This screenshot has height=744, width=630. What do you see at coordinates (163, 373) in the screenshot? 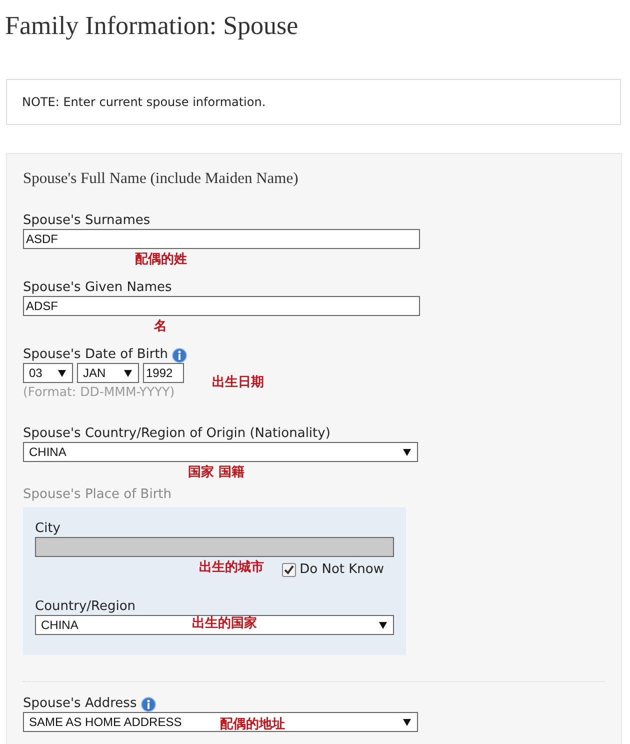
I see `year-field: 1992` at bounding box center [163, 373].